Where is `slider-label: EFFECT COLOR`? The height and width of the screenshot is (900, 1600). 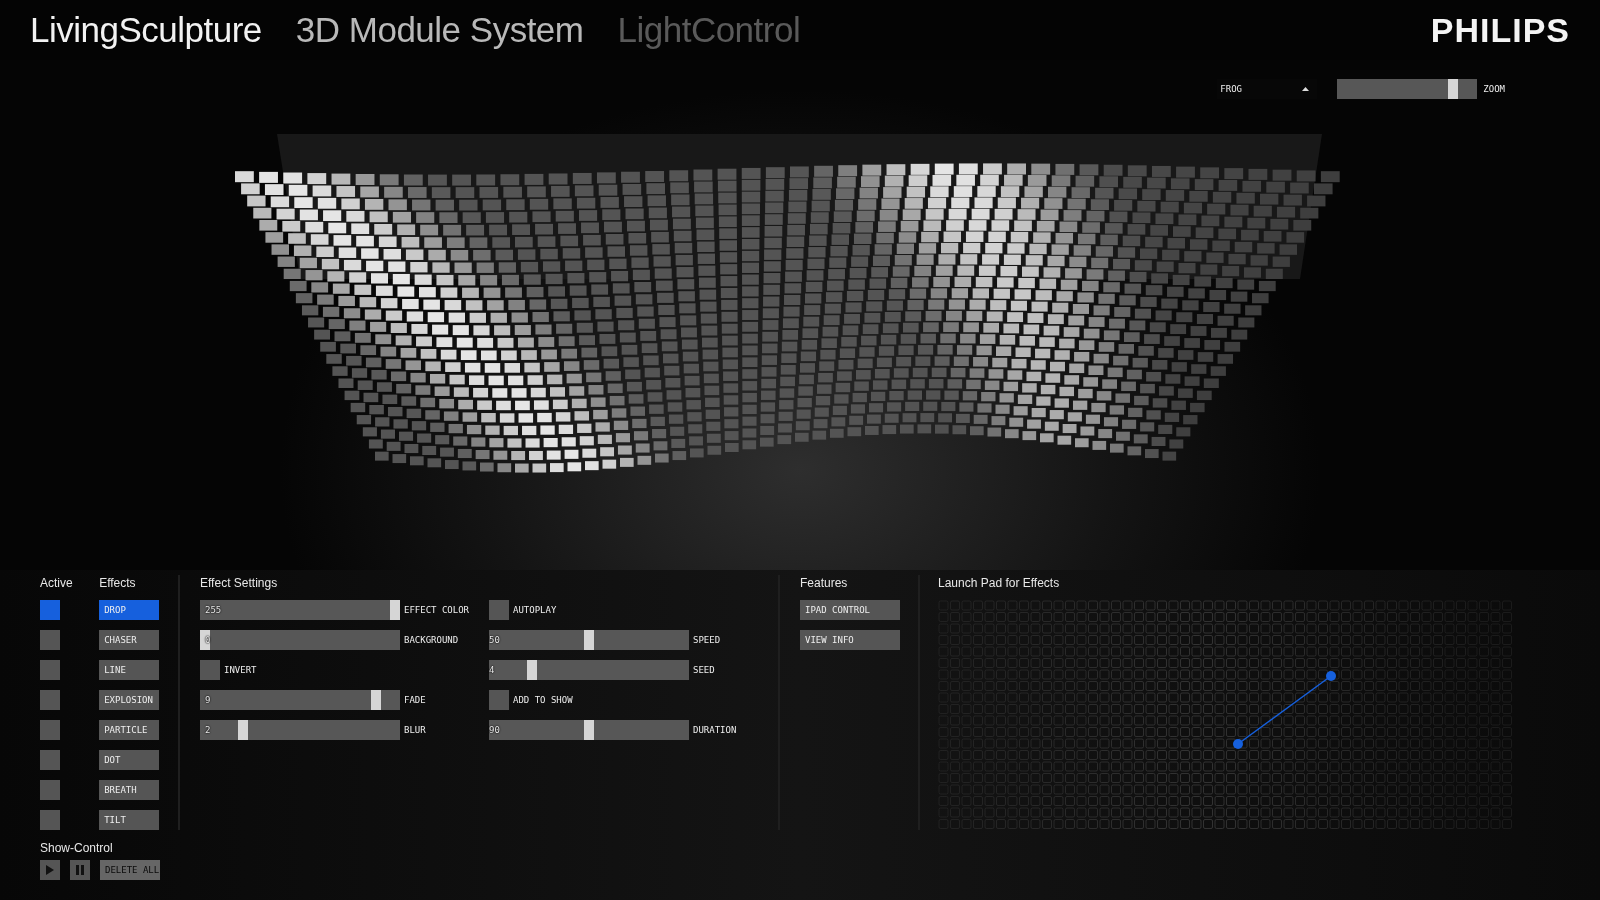 slider-label: EFFECT COLOR is located at coordinates (437, 610).